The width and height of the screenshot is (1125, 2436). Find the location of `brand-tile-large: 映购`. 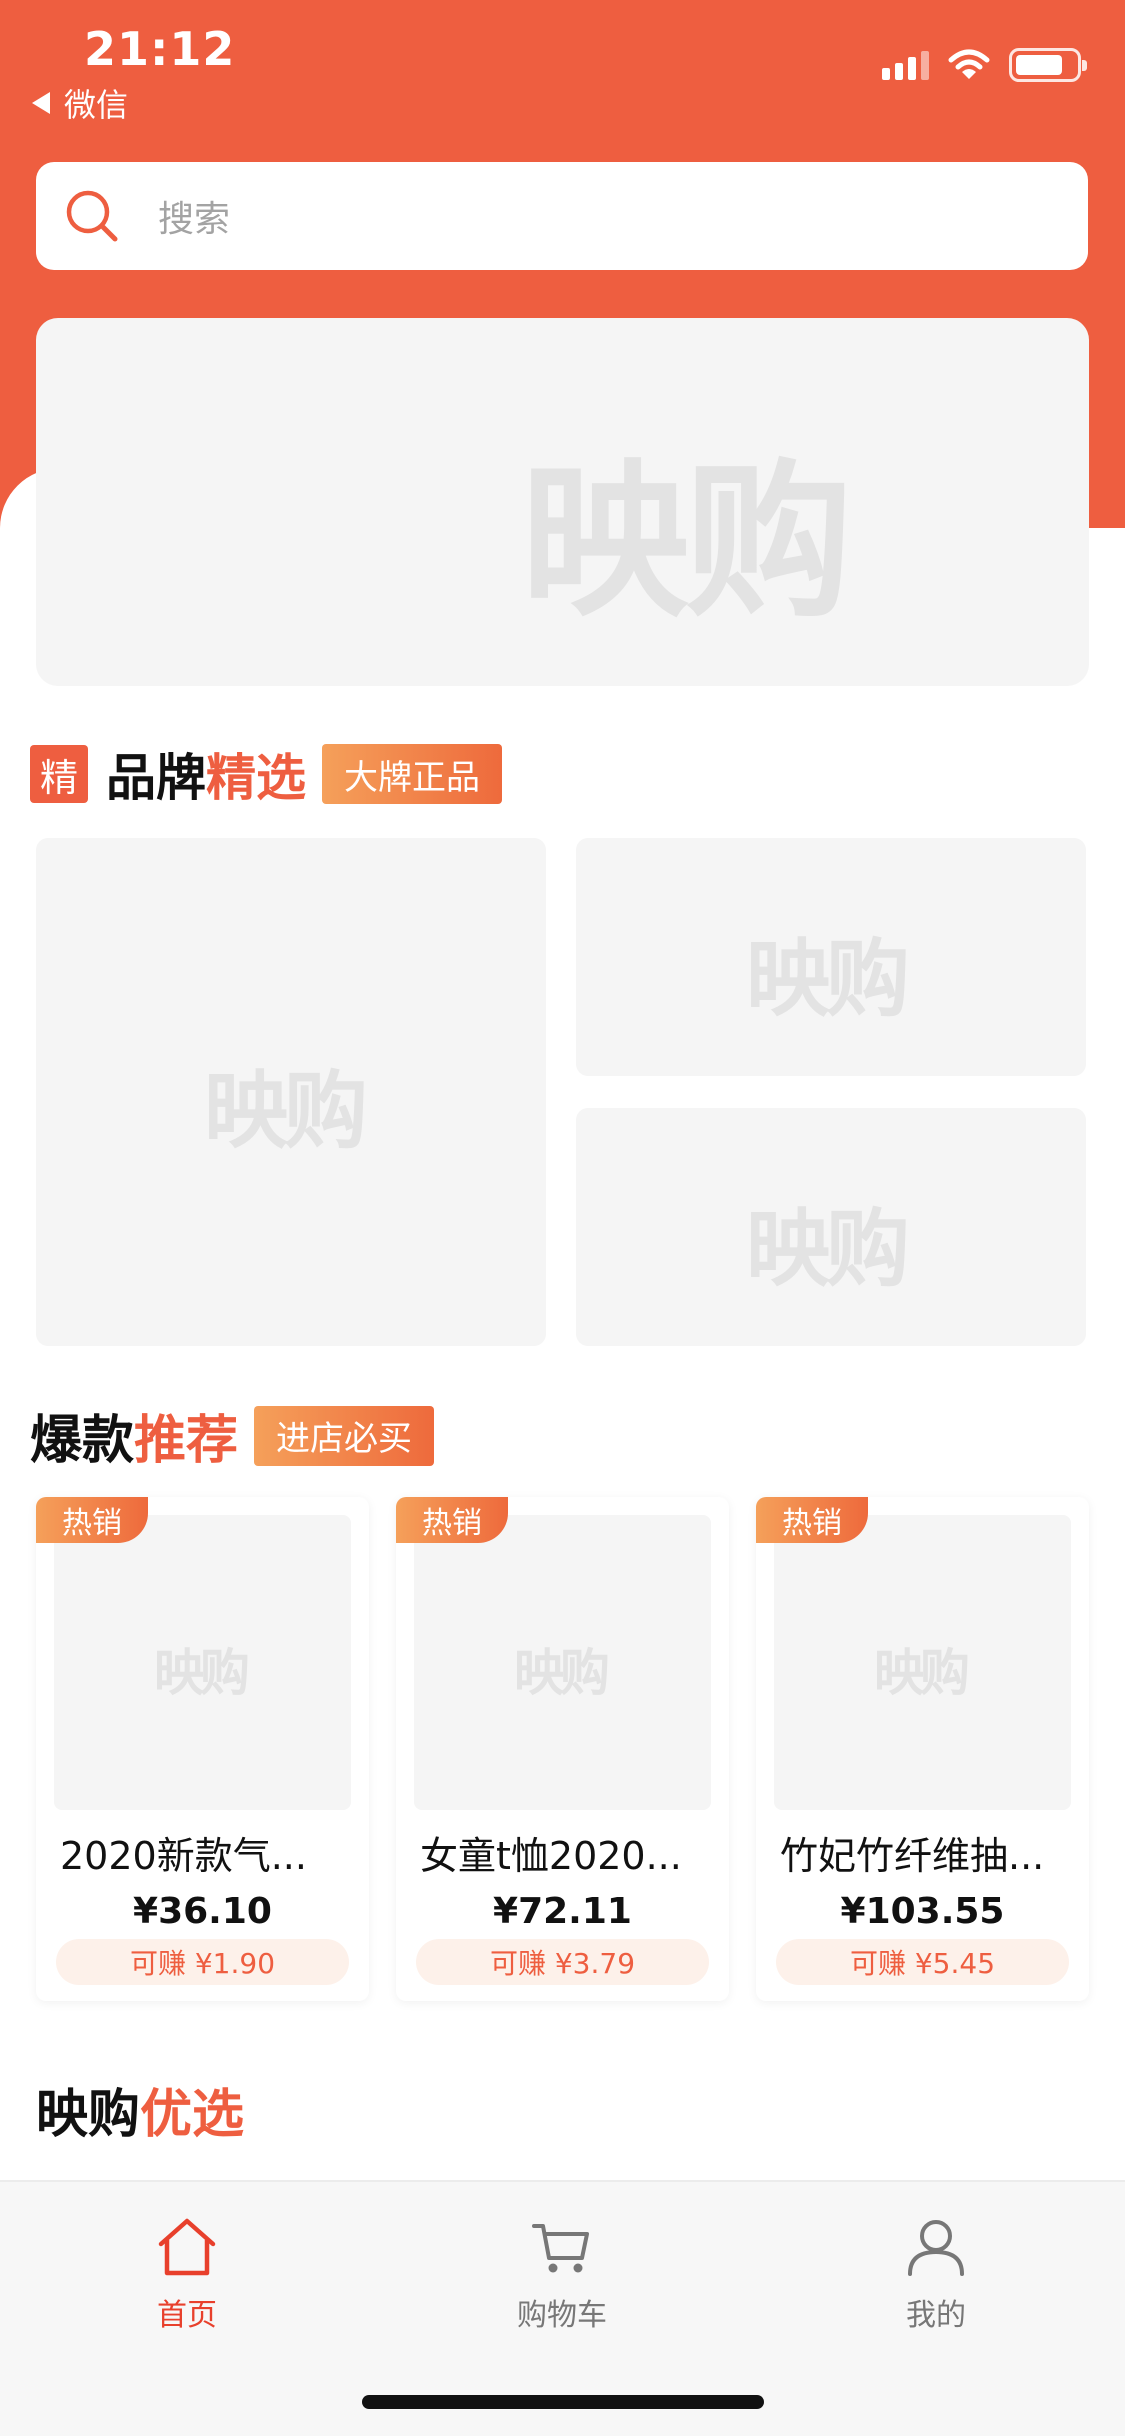

brand-tile-large: 映购 is located at coordinates (291, 1092).